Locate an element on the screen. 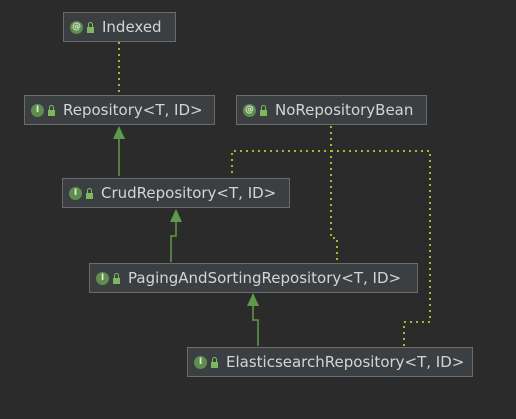 The height and width of the screenshot is (419, 516). annotation-edge-norepositorybean-elasticsearch is located at coordinates (381, 248).